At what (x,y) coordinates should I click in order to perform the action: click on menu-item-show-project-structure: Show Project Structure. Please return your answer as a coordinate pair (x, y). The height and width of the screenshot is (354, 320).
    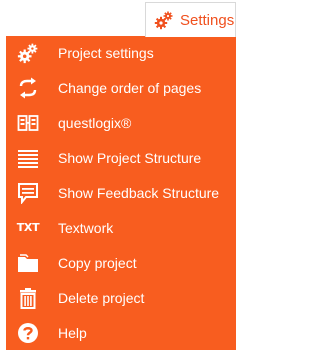
    Looking at the image, I should click on (121, 158).